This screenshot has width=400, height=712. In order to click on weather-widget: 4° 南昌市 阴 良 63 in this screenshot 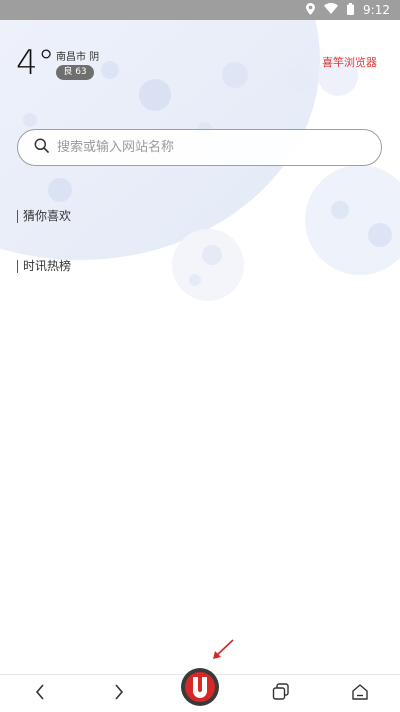, I will do `click(57, 63)`.